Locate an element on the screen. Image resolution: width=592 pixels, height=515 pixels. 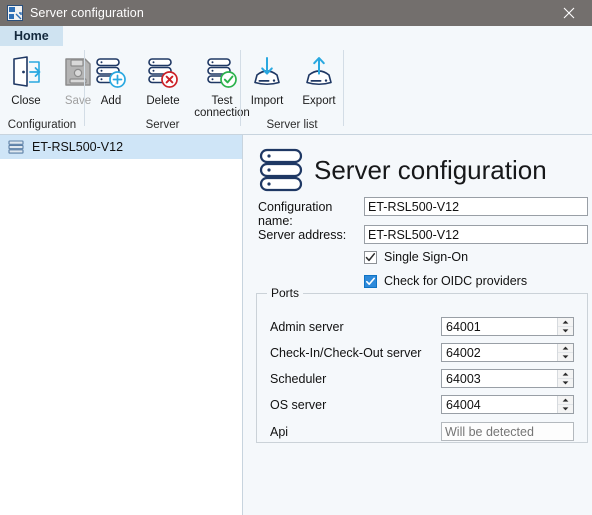
server-config-app-icon is located at coordinates (15, 13).